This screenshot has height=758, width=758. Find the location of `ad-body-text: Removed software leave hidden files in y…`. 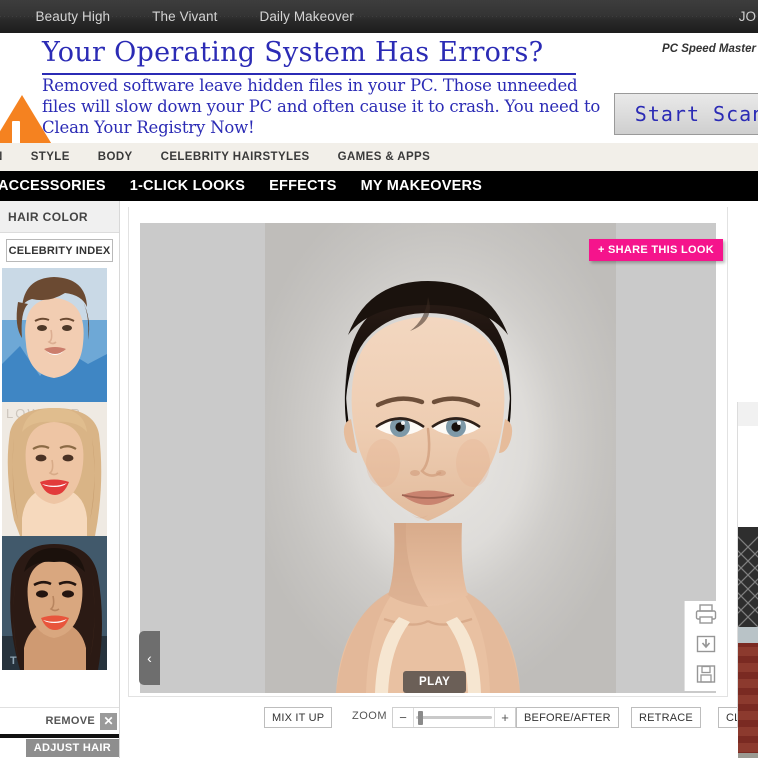

ad-body-text: Removed software leave hidden files in y… is located at coordinates (321, 106).